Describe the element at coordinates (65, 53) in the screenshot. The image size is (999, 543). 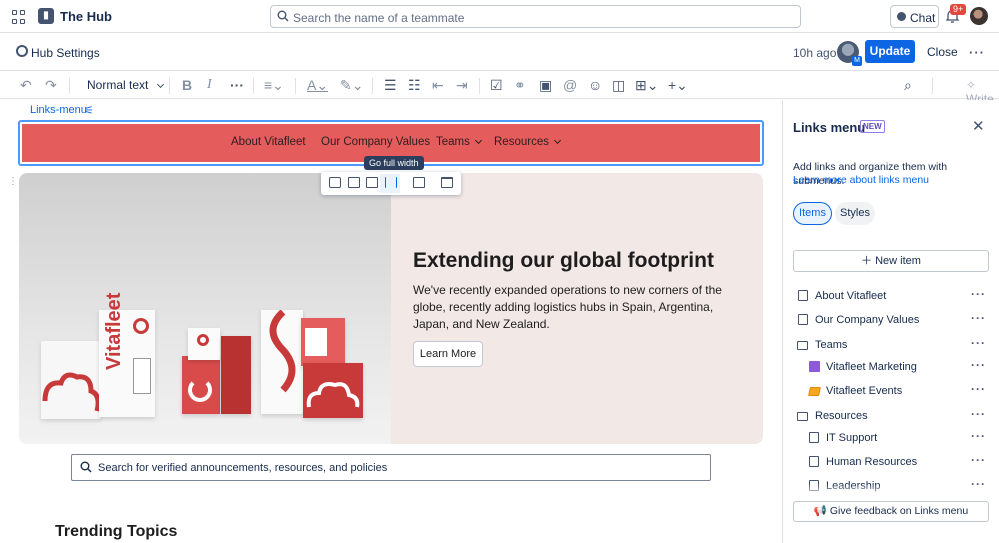
I see `hub-settings-button: Hub Settings` at that location.